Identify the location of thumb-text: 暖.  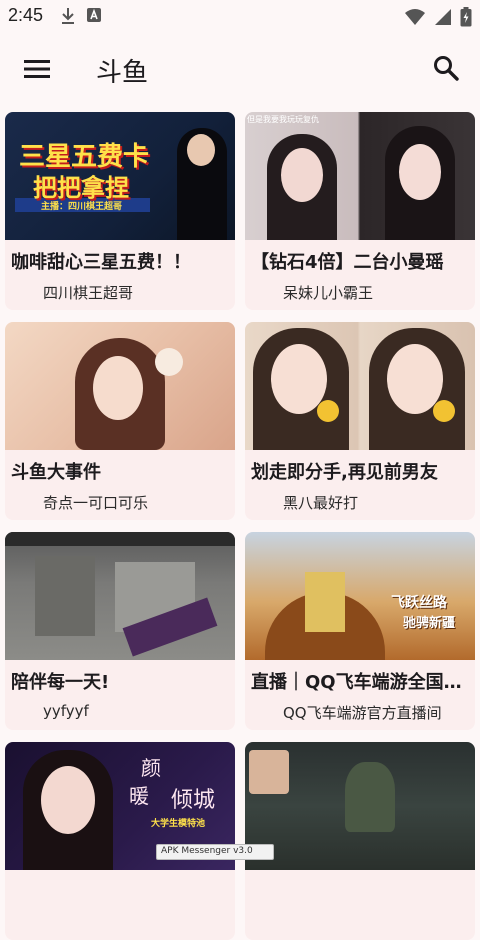
(139, 796).